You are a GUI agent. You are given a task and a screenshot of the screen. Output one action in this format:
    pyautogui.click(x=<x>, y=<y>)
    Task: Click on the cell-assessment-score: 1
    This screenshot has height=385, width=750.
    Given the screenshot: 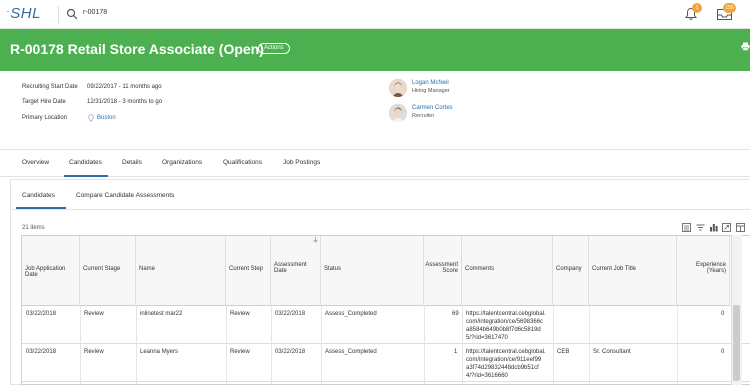 What is the action you would take?
    pyautogui.click(x=456, y=352)
    